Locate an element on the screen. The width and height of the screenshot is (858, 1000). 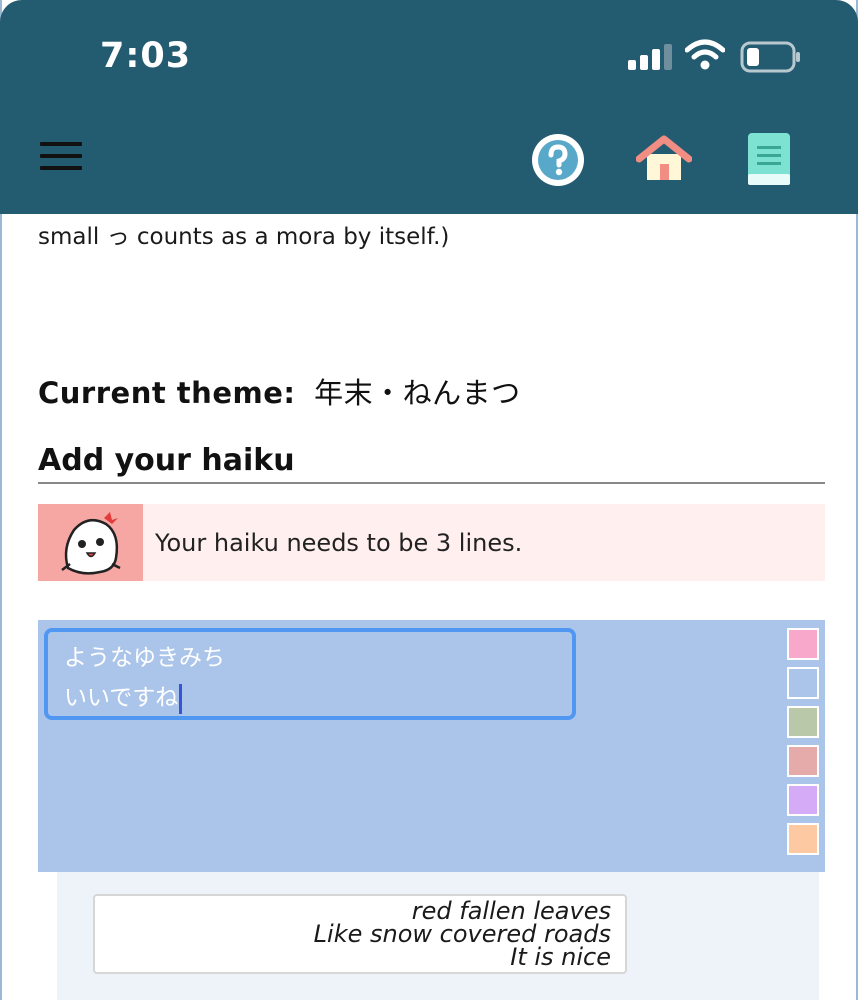
help-icon is located at coordinates (558, 160).